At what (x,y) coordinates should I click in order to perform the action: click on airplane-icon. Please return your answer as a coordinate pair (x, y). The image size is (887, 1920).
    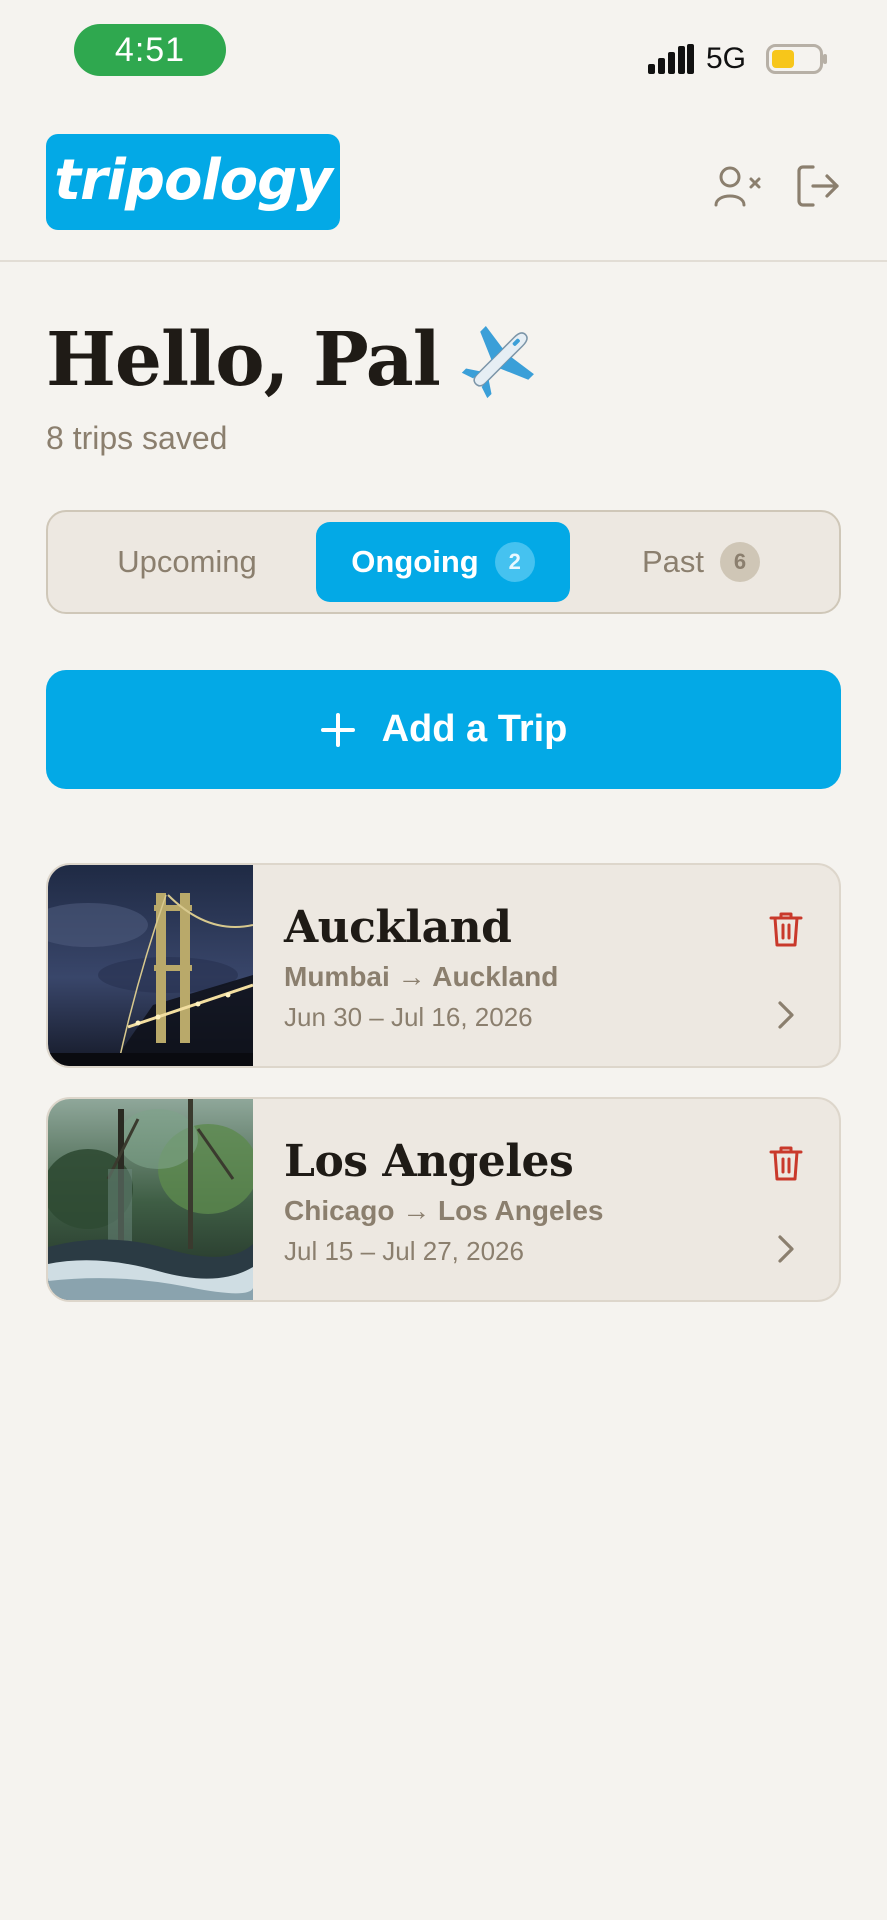
    Looking at the image, I should click on (497, 362).